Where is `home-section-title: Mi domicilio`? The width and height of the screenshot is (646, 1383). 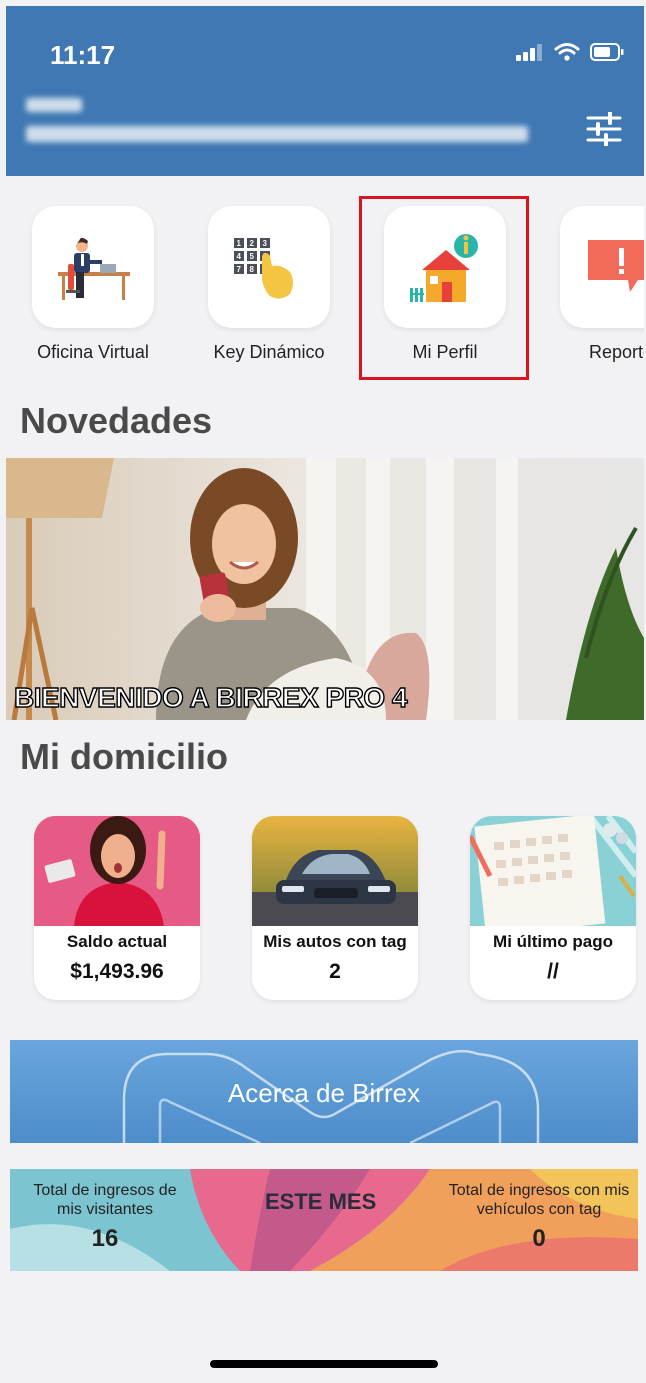
home-section-title: Mi domicilio is located at coordinates (124, 756).